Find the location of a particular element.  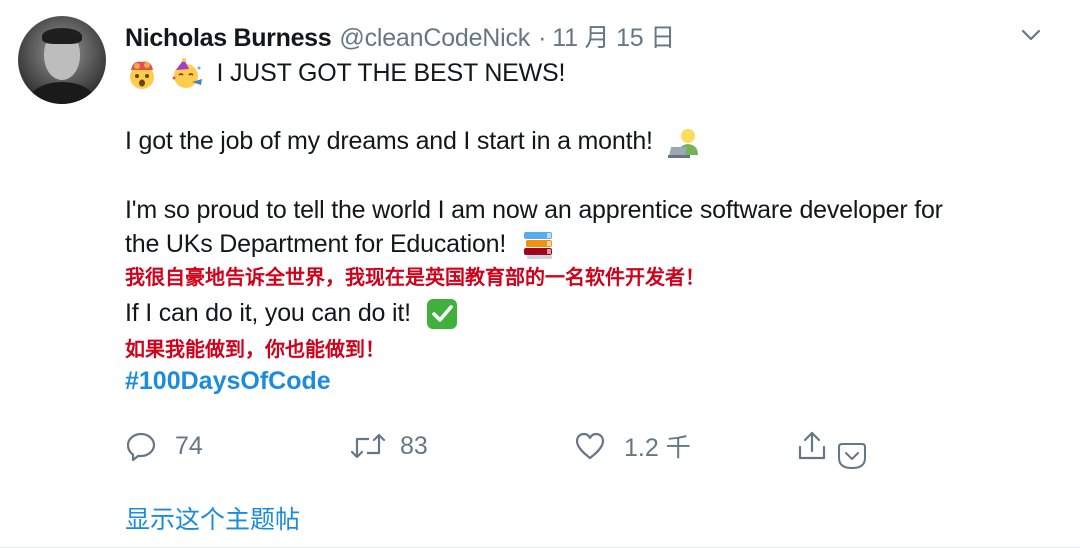

avatar-body is located at coordinates (62, 93).